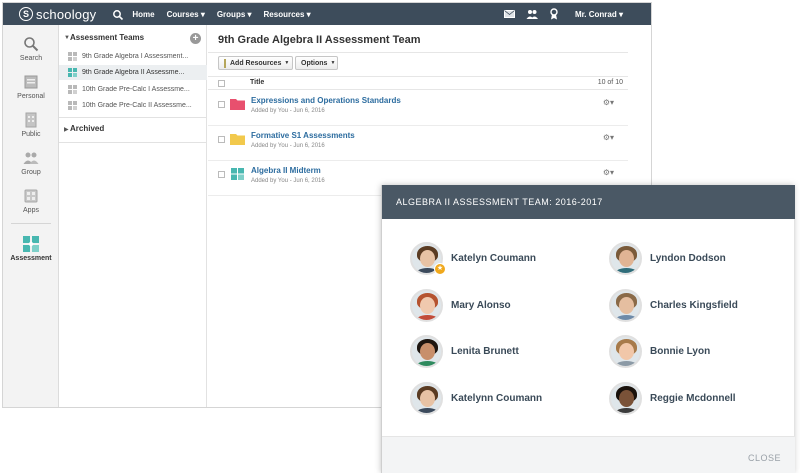 Image resolution: width=800 pixels, height=473 pixels. What do you see at coordinates (143, 14) in the screenshot?
I see `nav-home: Home` at bounding box center [143, 14].